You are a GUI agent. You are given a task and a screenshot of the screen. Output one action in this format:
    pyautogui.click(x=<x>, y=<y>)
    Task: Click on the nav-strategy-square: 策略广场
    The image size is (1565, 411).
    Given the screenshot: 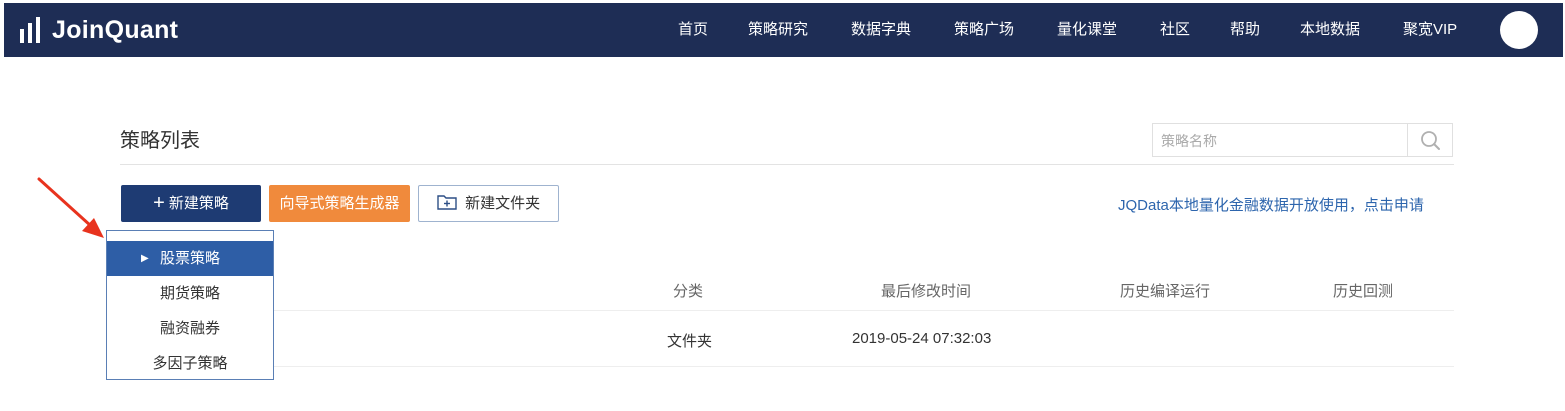 What is the action you would take?
    pyautogui.click(x=984, y=30)
    